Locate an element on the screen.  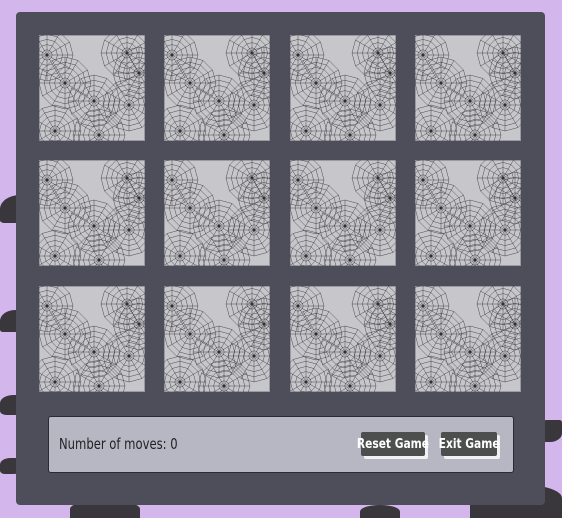
reset-game-button: Reset Game is located at coordinates (393, 444).